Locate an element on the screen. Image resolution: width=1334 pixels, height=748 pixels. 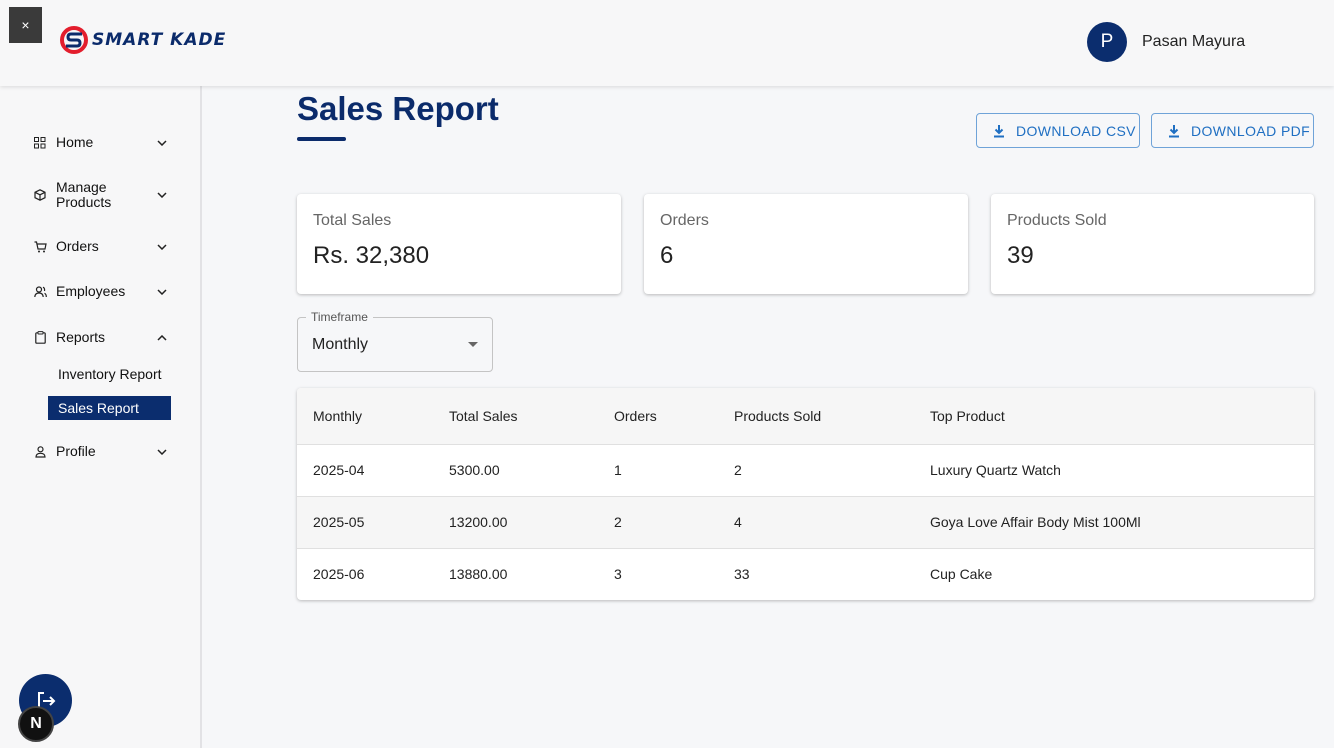
page-title: Sales Report is located at coordinates (398, 108).